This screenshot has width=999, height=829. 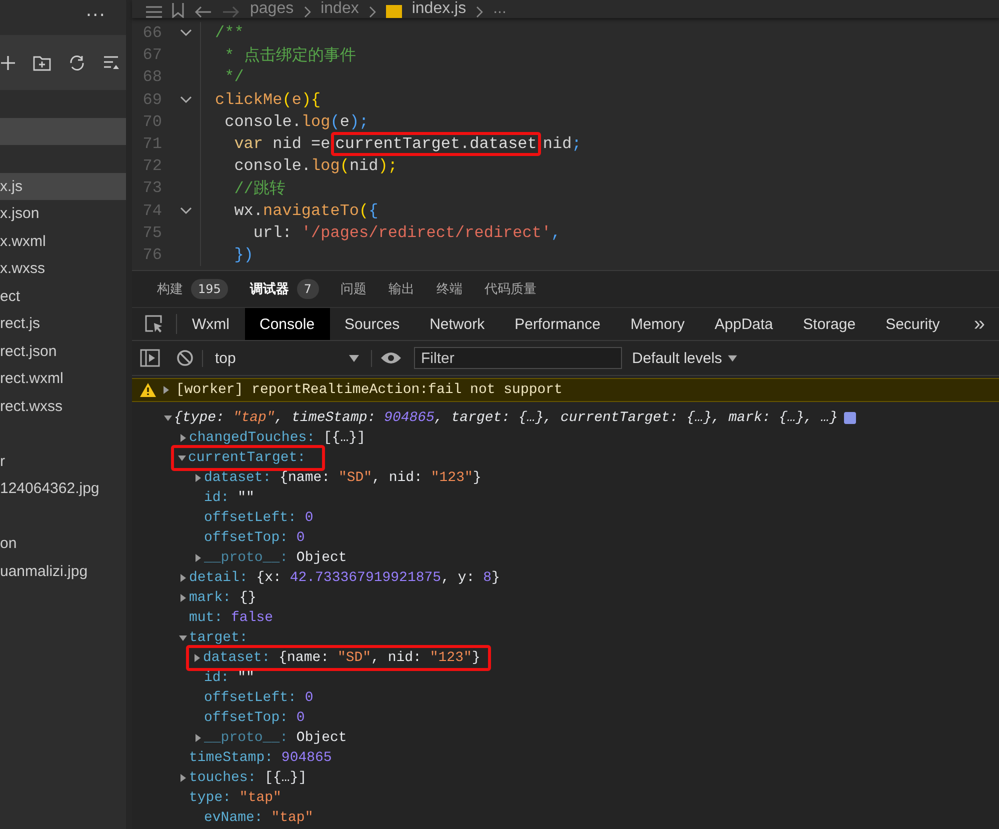 What do you see at coordinates (210, 798) in the screenshot?
I see `property-key: type:` at bounding box center [210, 798].